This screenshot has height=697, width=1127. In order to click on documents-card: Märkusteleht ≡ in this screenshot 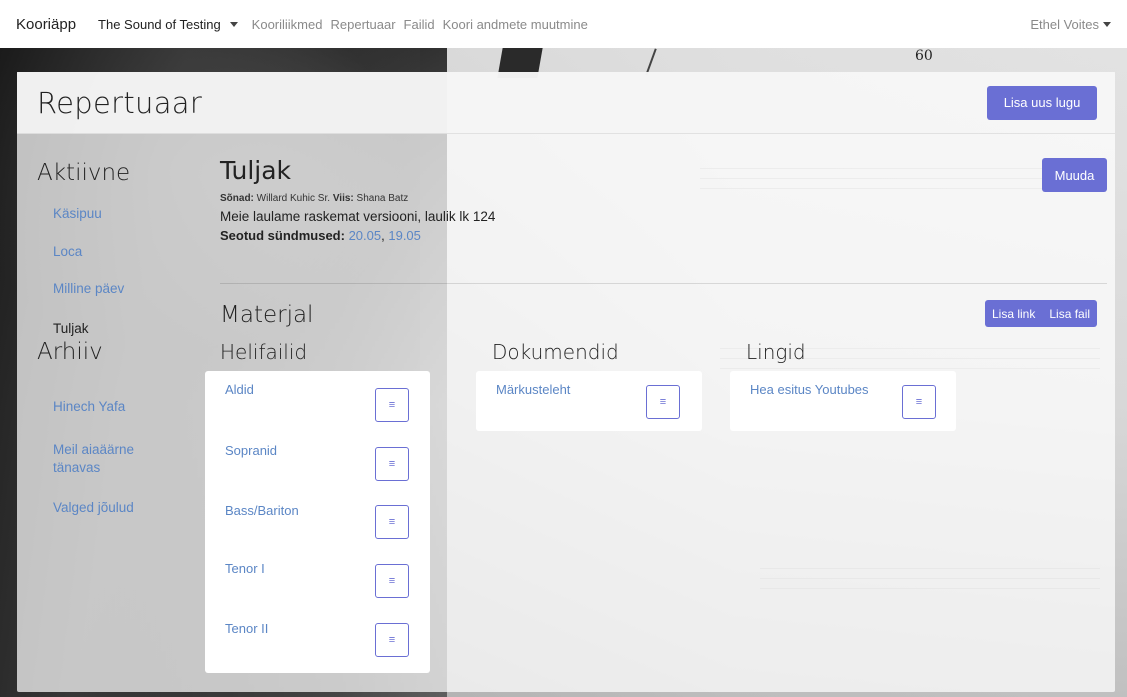, I will do `click(589, 401)`.